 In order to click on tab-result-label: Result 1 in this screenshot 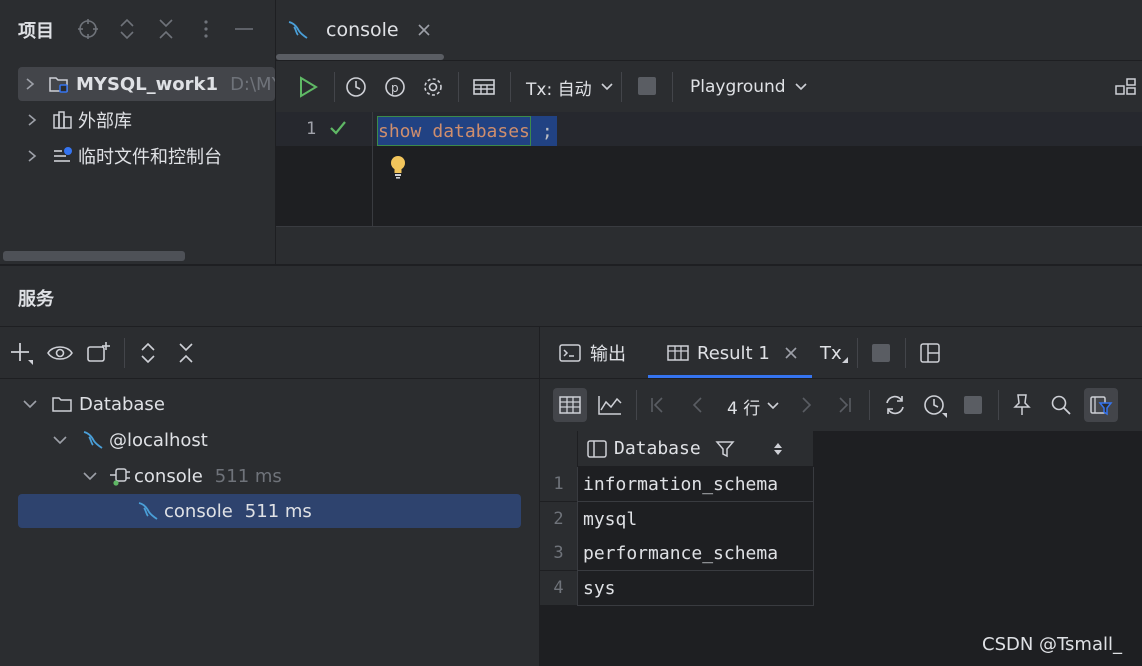, I will do `click(733, 353)`.